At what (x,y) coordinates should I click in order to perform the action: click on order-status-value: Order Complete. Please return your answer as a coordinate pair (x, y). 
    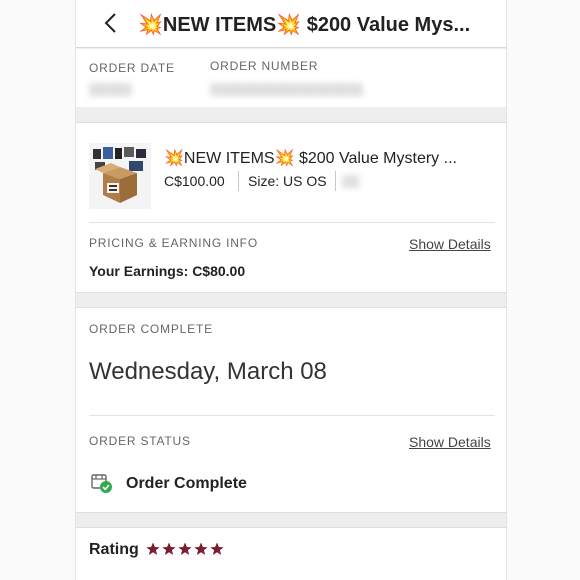
    Looking at the image, I should click on (186, 483).